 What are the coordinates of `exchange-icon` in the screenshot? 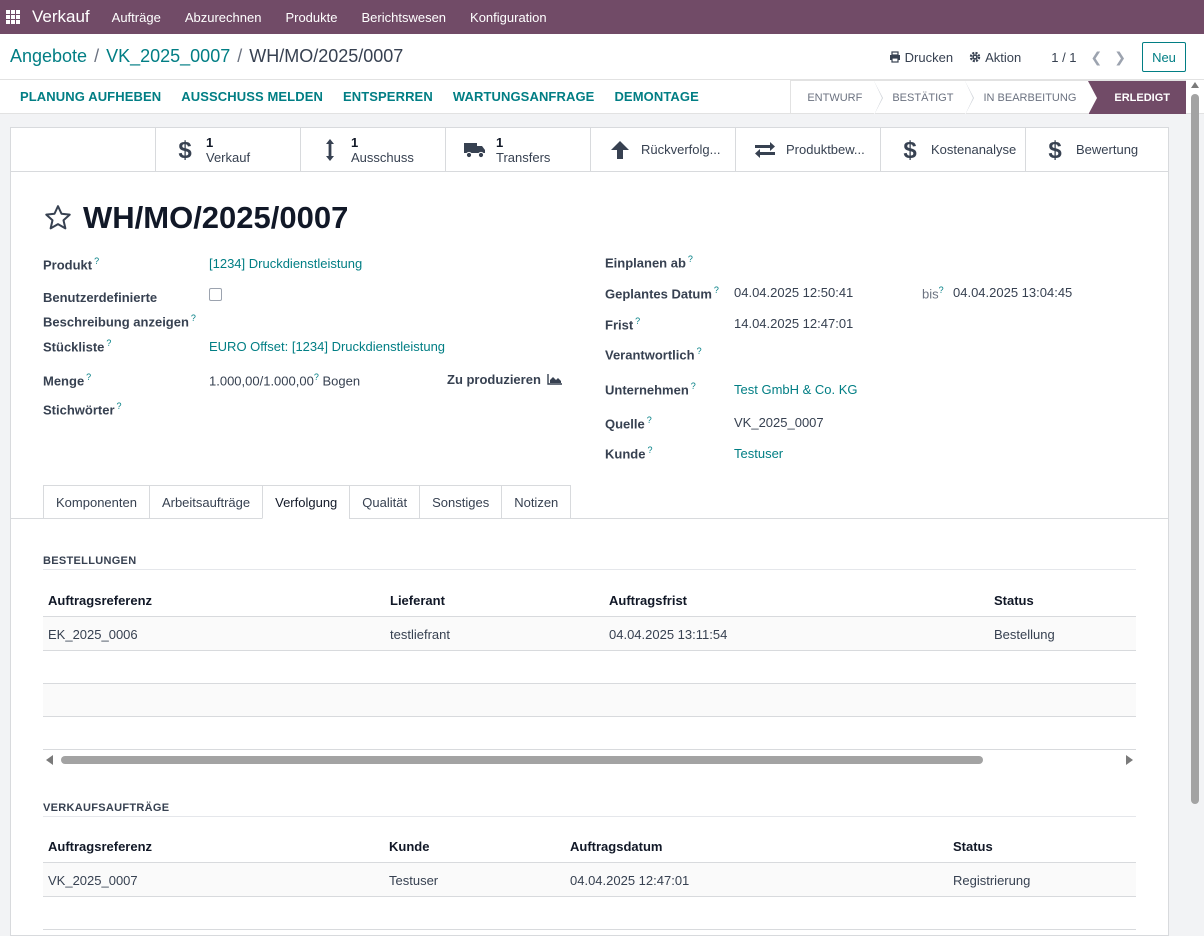 It's located at (765, 150).